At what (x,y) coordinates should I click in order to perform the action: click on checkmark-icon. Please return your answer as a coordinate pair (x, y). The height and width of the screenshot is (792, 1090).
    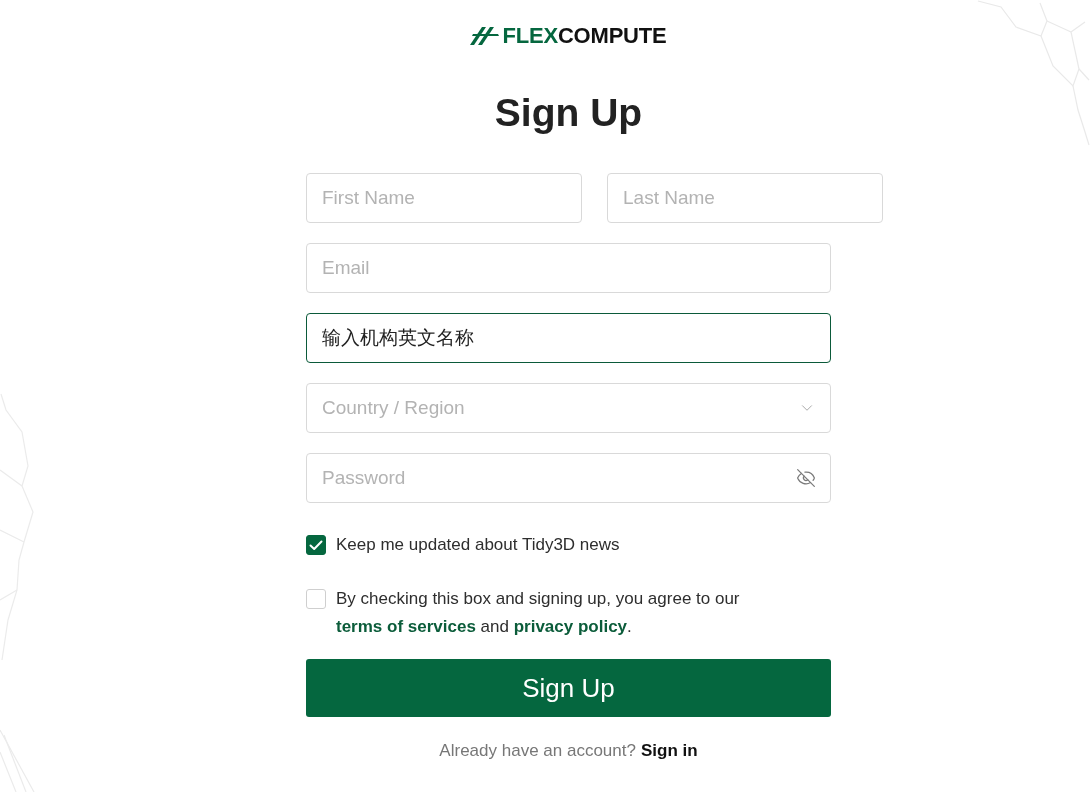
    Looking at the image, I should click on (316, 545).